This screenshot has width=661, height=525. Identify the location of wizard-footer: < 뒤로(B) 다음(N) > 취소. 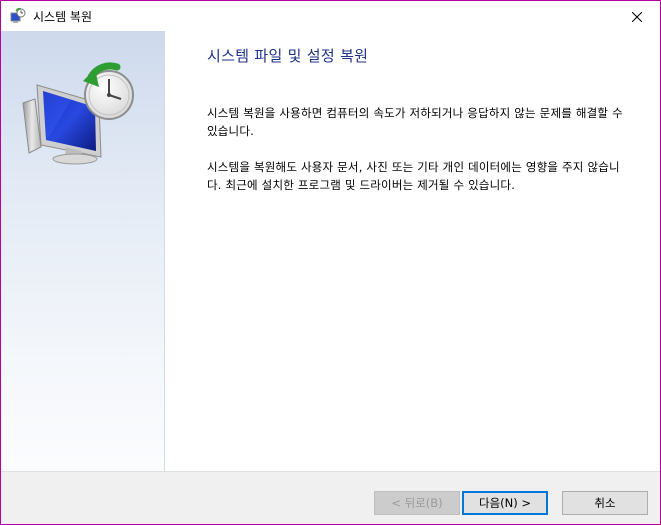
(330, 497).